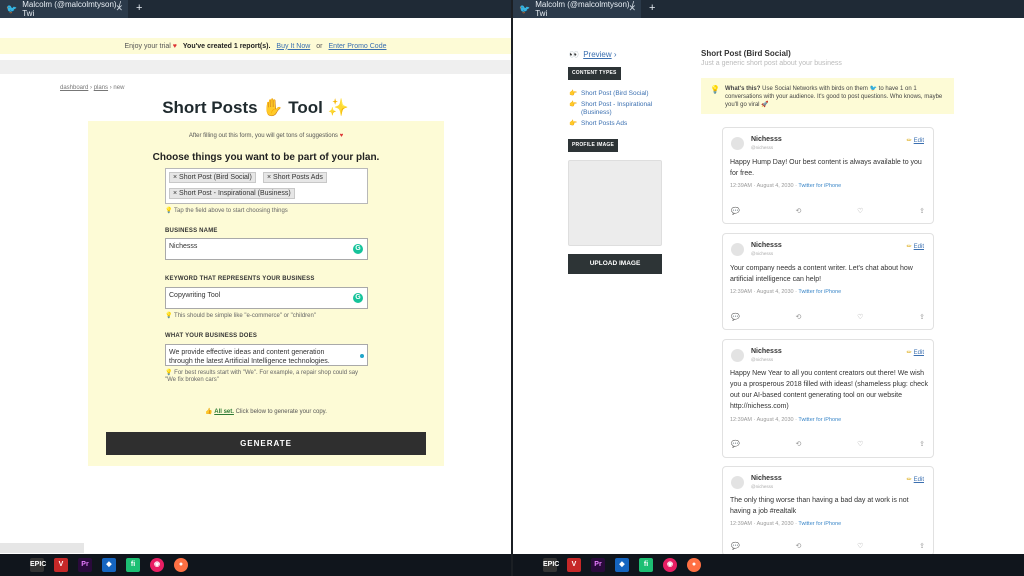 The height and width of the screenshot is (576, 1024). Describe the element at coordinates (828, 317) in the screenshot. I see `tweet-actions: 💬 ⟲ ♡ ⇪` at that location.